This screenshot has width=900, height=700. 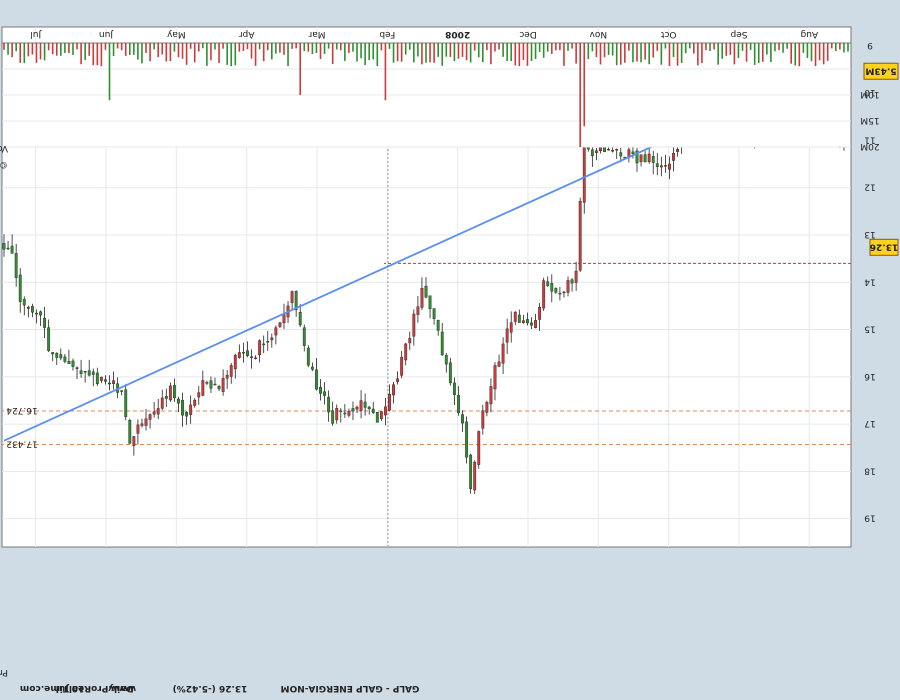 What do you see at coordinates (387, 34) in the screenshot?
I see `month-label: Feb` at bounding box center [387, 34].